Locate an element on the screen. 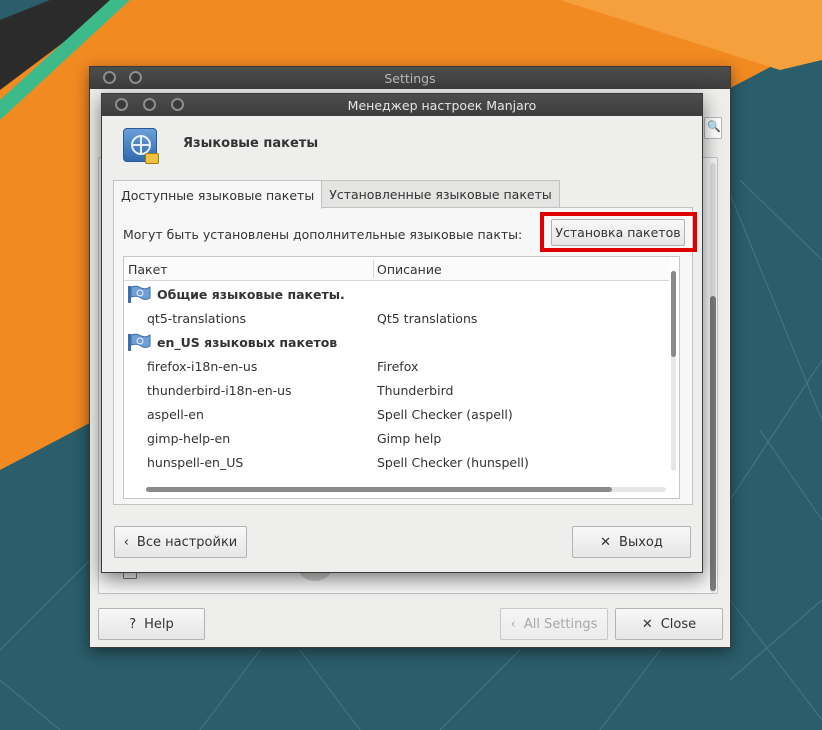 This screenshot has height=730, width=822. exit-button: ✕ Выход is located at coordinates (631, 542).